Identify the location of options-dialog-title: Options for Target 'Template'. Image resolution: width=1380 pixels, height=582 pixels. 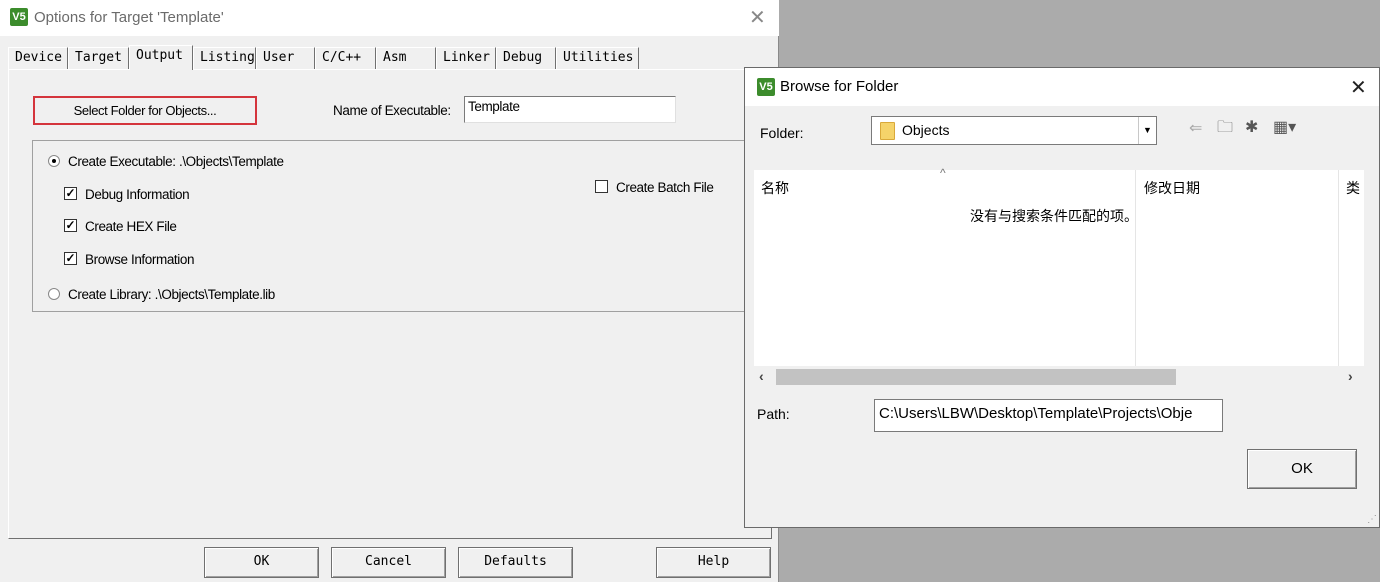
(129, 17).